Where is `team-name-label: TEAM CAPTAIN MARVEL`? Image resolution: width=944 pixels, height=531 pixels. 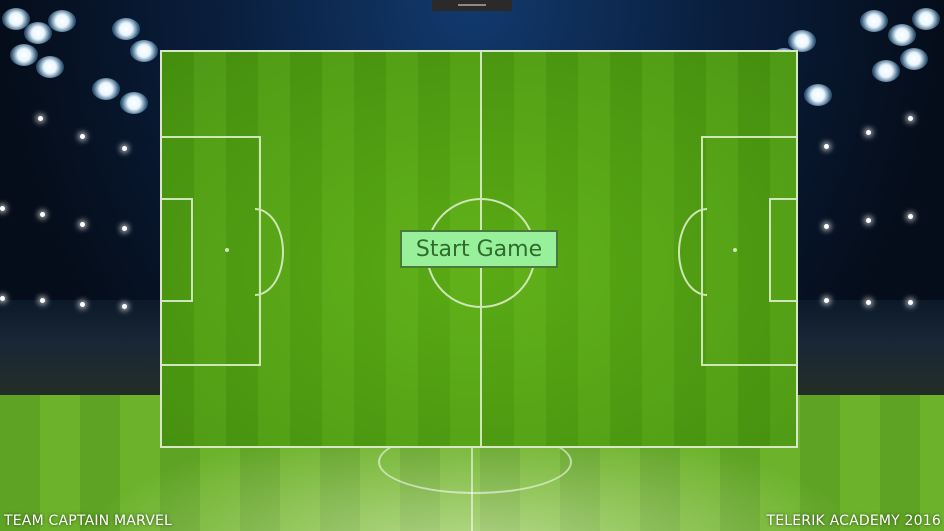
team-name-label: TEAM CAPTAIN MARVEL is located at coordinates (88, 521).